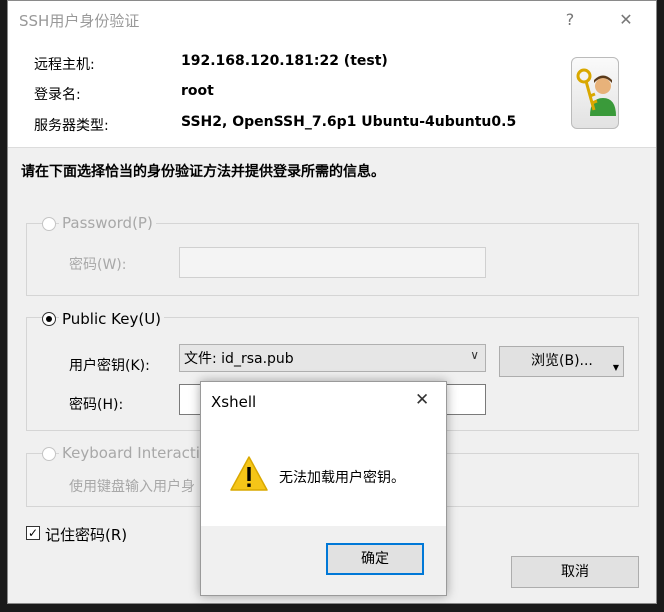 The width and height of the screenshot is (664, 612). Describe the element at coordinates (57, 95) in the screenshot. I see `login-label: 登录名:` at that location.